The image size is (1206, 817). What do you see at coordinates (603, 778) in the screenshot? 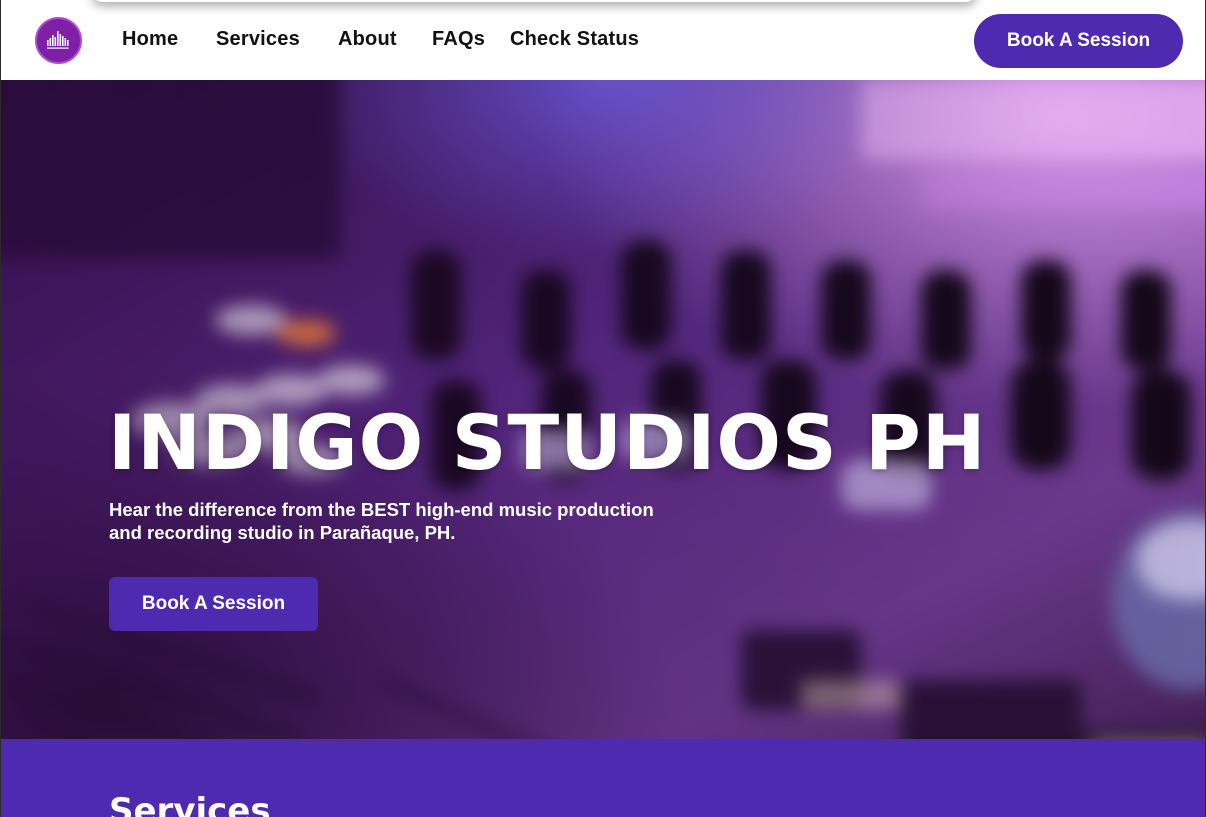
I see `services-section: Services` at bounding box center [603, 778].